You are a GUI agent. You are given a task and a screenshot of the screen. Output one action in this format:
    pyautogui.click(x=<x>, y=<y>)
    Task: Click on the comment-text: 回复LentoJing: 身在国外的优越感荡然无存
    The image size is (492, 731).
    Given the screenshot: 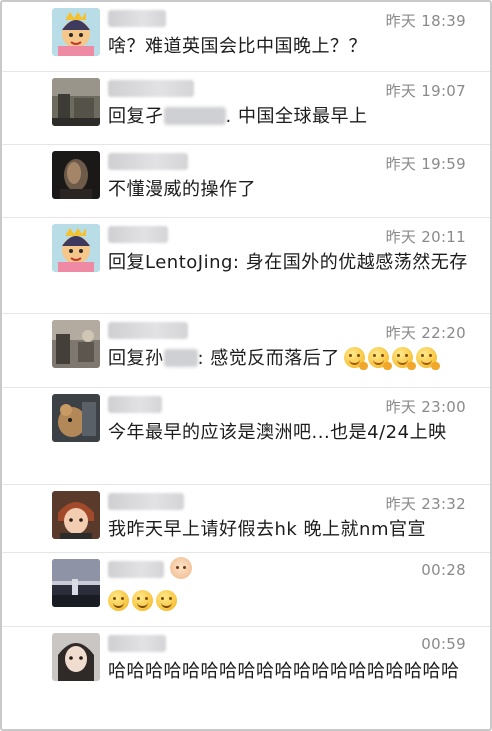 What is the action you would take?
    pyautogui.click(x=288, y=262)
    